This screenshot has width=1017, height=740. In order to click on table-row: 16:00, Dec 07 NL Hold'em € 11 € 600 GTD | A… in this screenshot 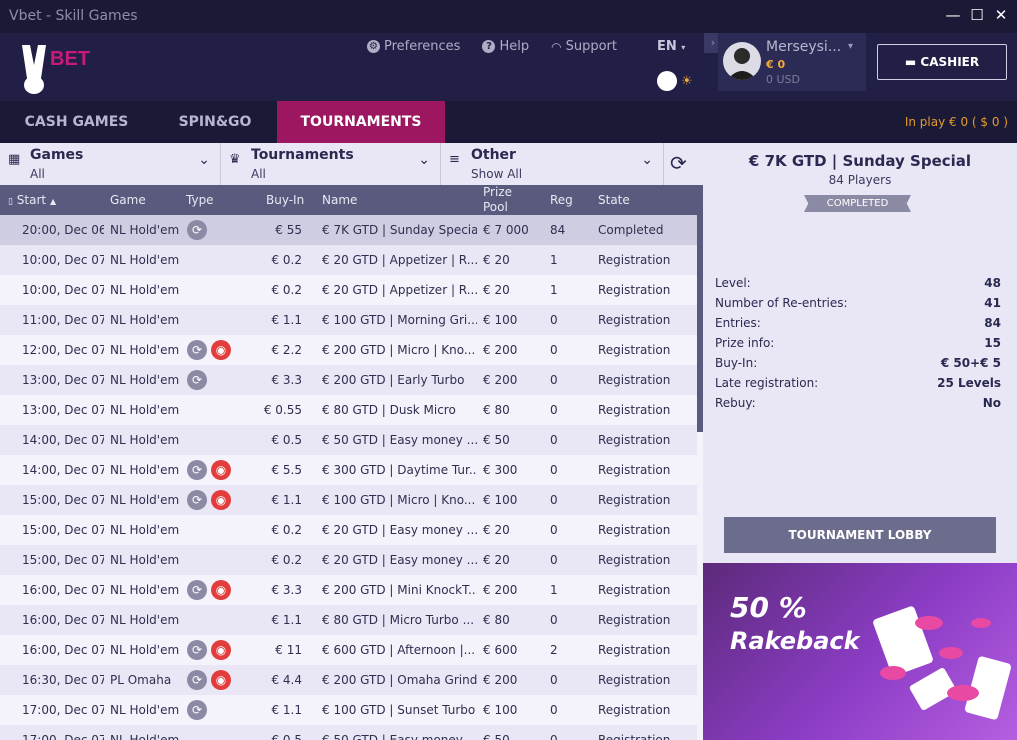, I will do `click(348, 650)`.